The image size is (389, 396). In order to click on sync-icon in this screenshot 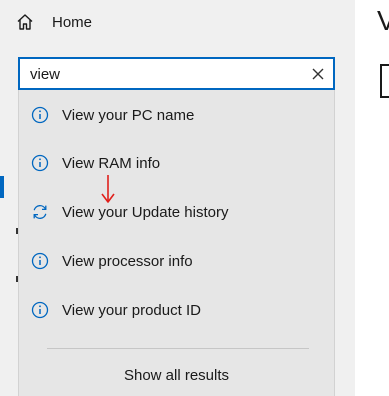, I will do `click(40, 212)`.